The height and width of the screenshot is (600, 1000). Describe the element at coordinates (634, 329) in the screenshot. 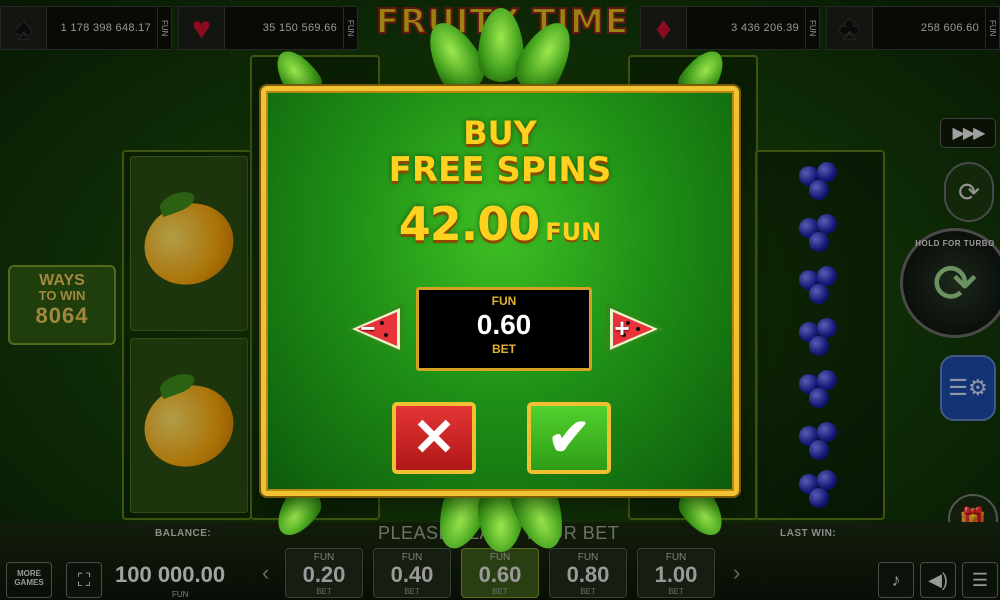

I see `increase-bet-button: +` at that location.